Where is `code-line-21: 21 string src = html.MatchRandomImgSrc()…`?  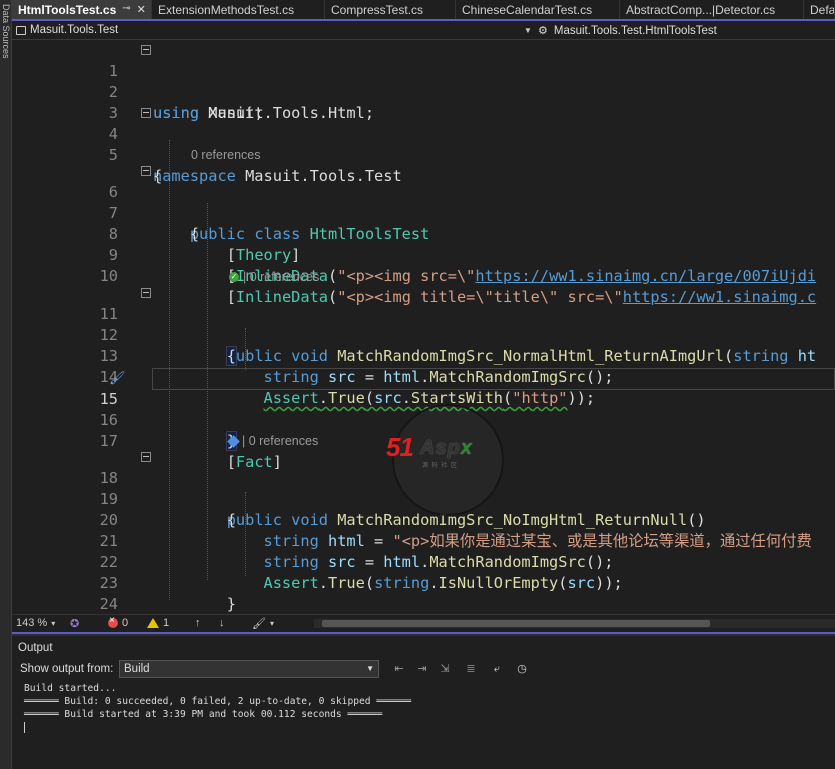 code-line-21: 21 string src = html.MatchRandomImgSrc()… is located at coordinates (423, 540).